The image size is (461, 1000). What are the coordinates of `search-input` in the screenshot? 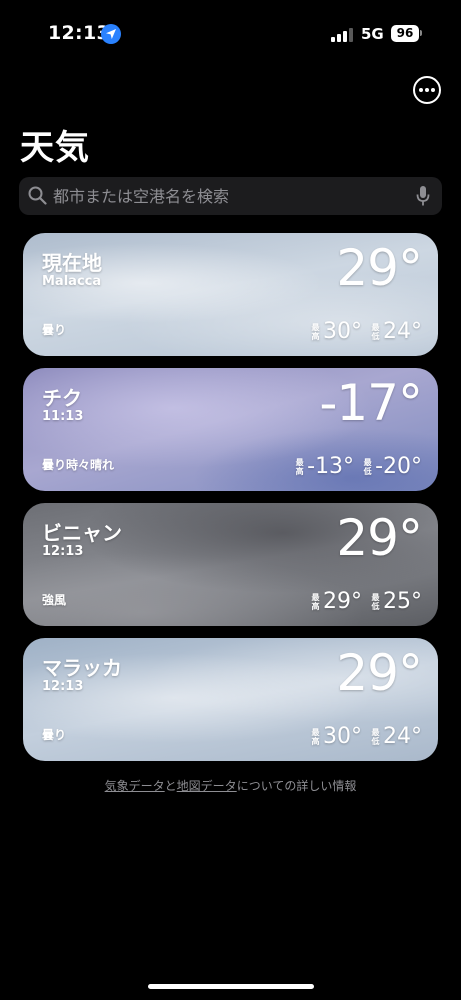 It's located at (223, 196).